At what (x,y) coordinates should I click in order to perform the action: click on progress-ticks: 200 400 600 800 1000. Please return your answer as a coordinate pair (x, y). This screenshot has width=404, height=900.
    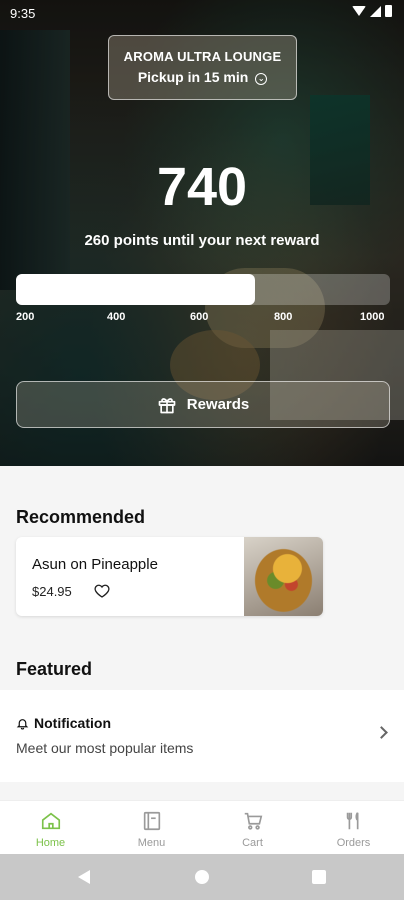
    Looking at the image, I should click on (203, 318).